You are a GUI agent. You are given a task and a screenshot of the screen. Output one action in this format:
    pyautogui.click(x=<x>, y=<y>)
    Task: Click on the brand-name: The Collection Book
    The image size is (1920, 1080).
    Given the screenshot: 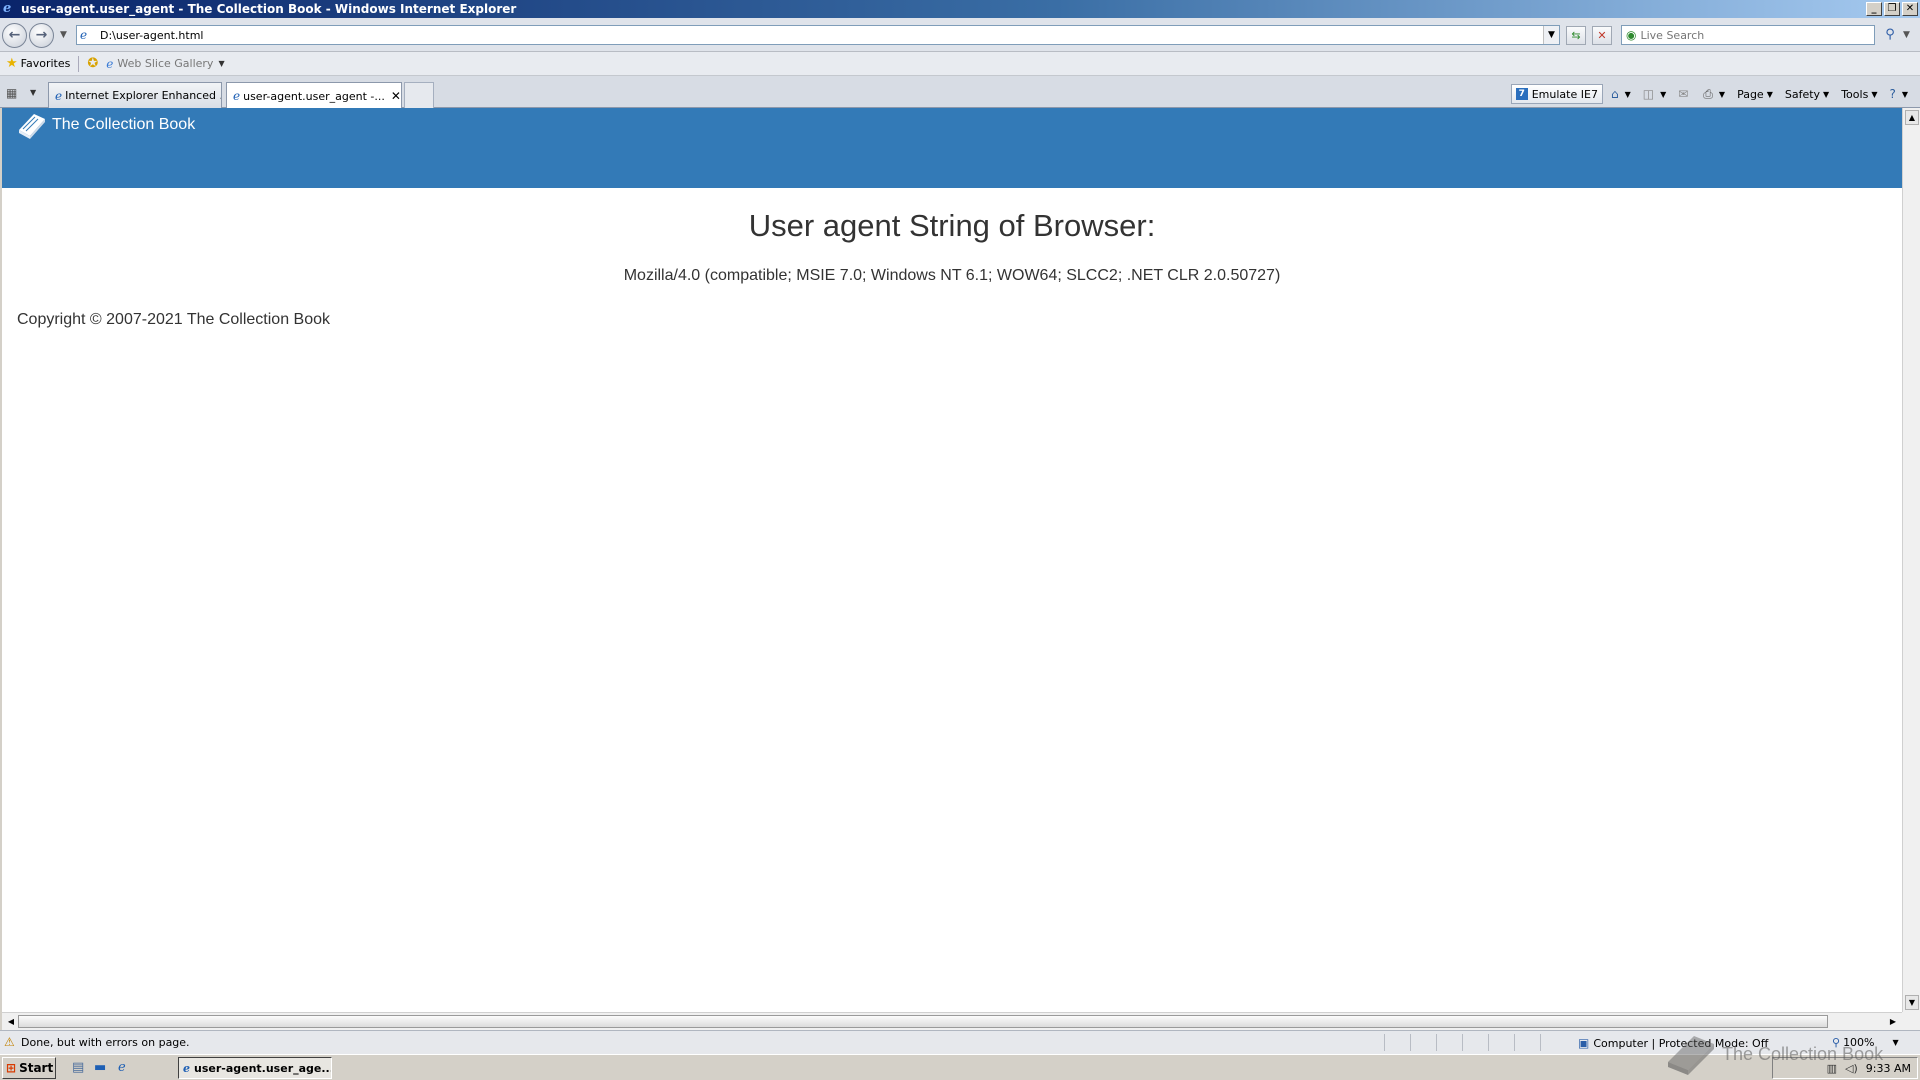 What is the action you would take?
    pyautogui.click(x=124, y=124)
    